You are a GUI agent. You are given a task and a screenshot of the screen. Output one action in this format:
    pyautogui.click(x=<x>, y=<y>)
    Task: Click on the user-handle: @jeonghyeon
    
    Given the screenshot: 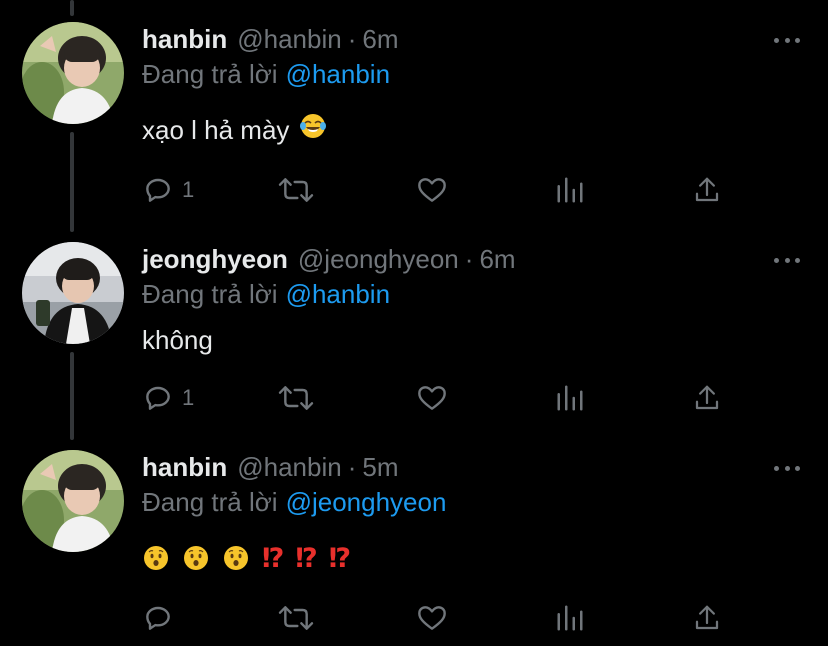 What is the action you would take?
    pyautogui.click(x=378, y=259)
    